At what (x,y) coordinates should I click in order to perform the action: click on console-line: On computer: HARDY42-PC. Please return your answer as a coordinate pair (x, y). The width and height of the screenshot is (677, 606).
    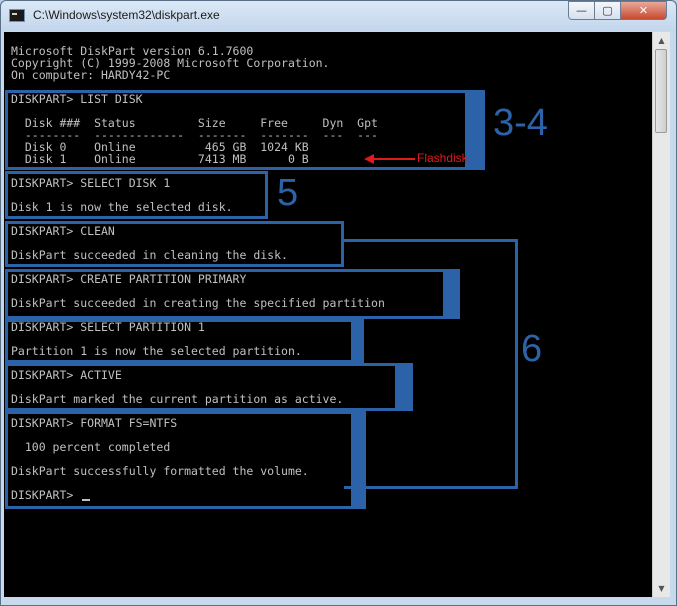
    Looking at the image, I should click on (91, 75).